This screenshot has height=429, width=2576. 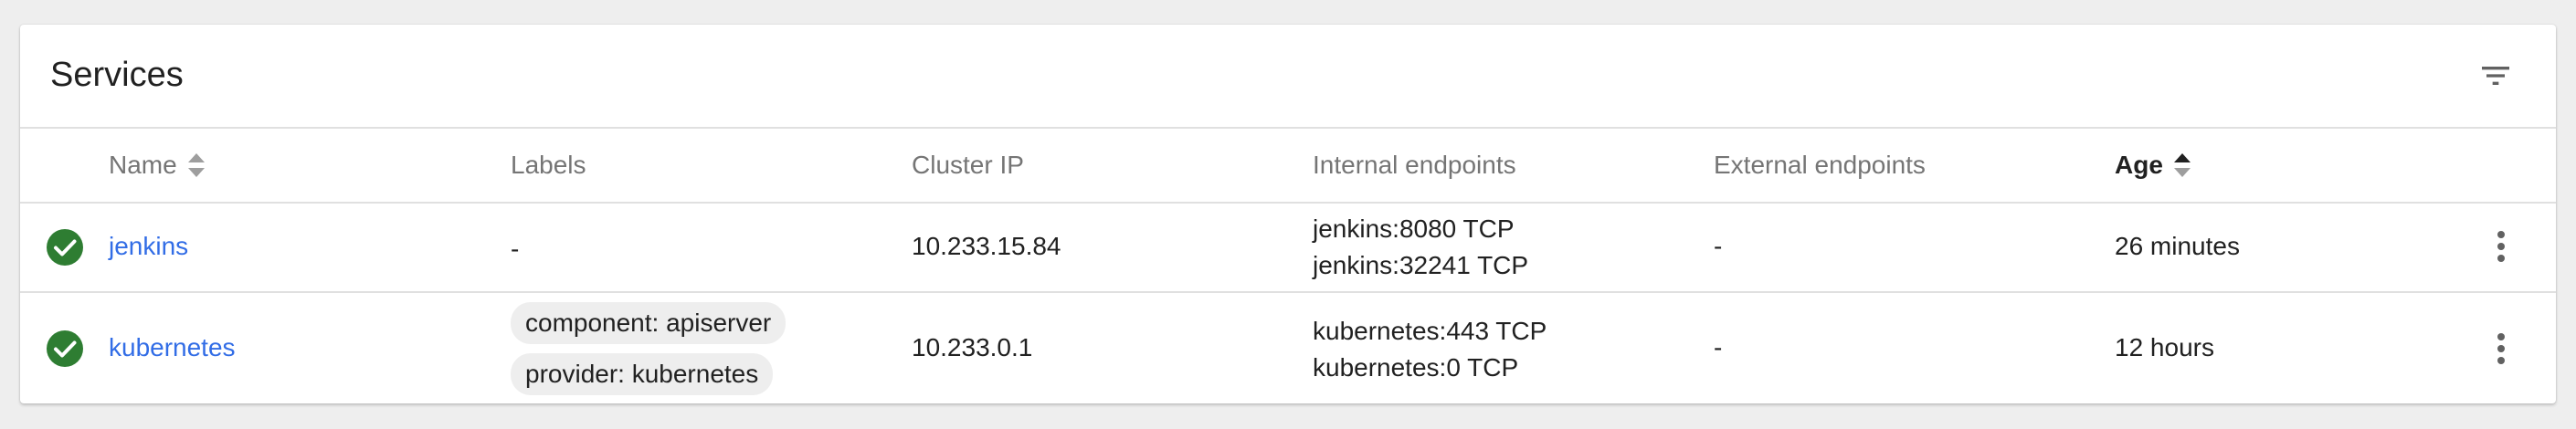 I want to click on label-chip: provider: kubernetes, so click(x=642, y=374).